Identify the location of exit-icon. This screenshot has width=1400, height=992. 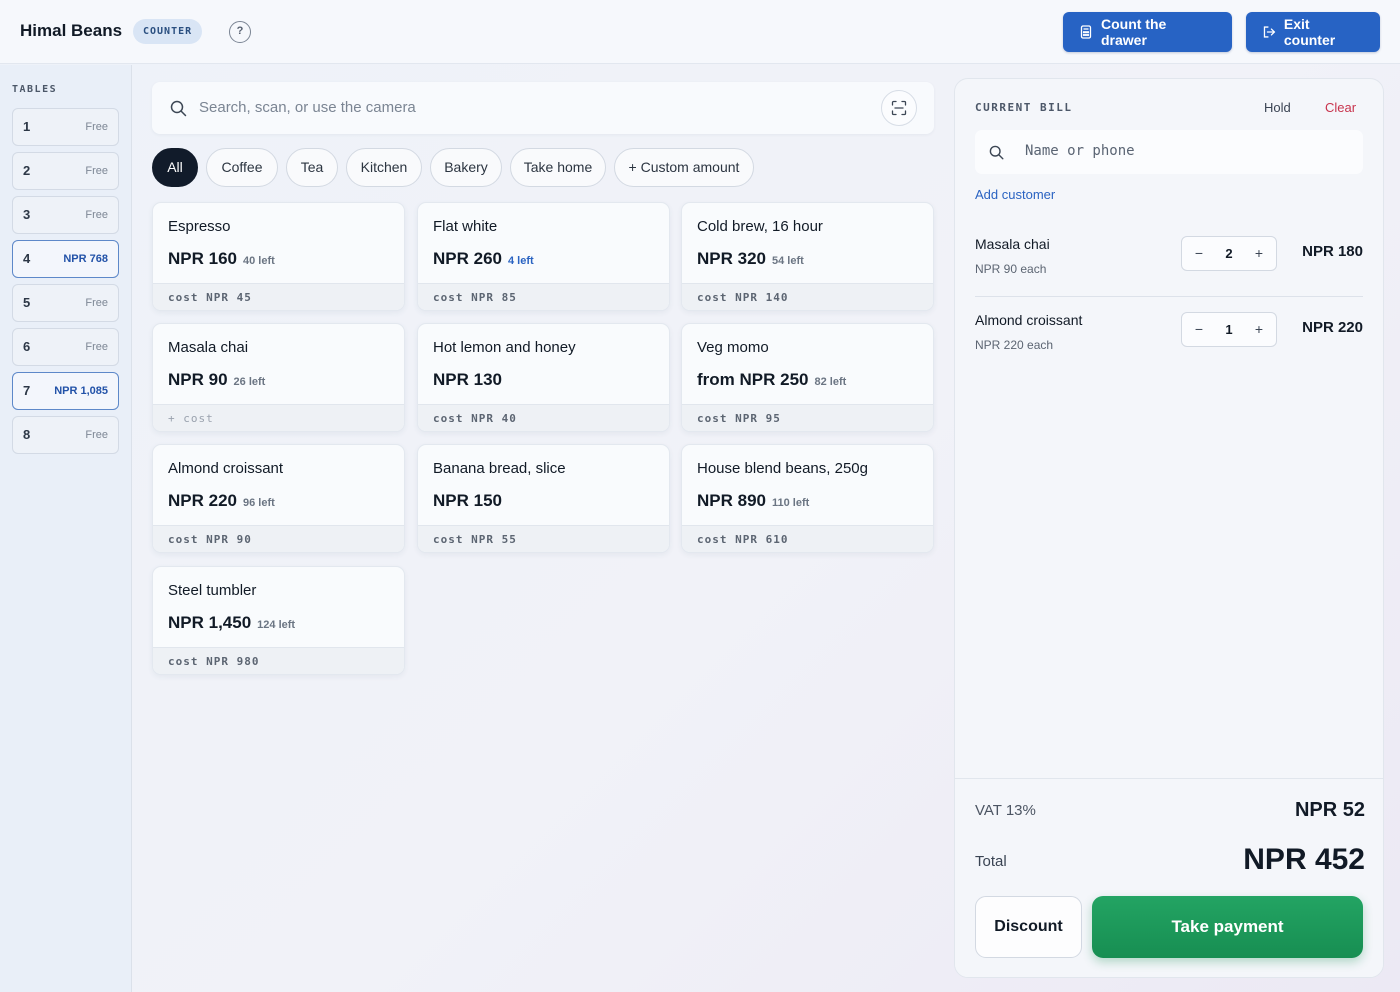
(1269, 32).